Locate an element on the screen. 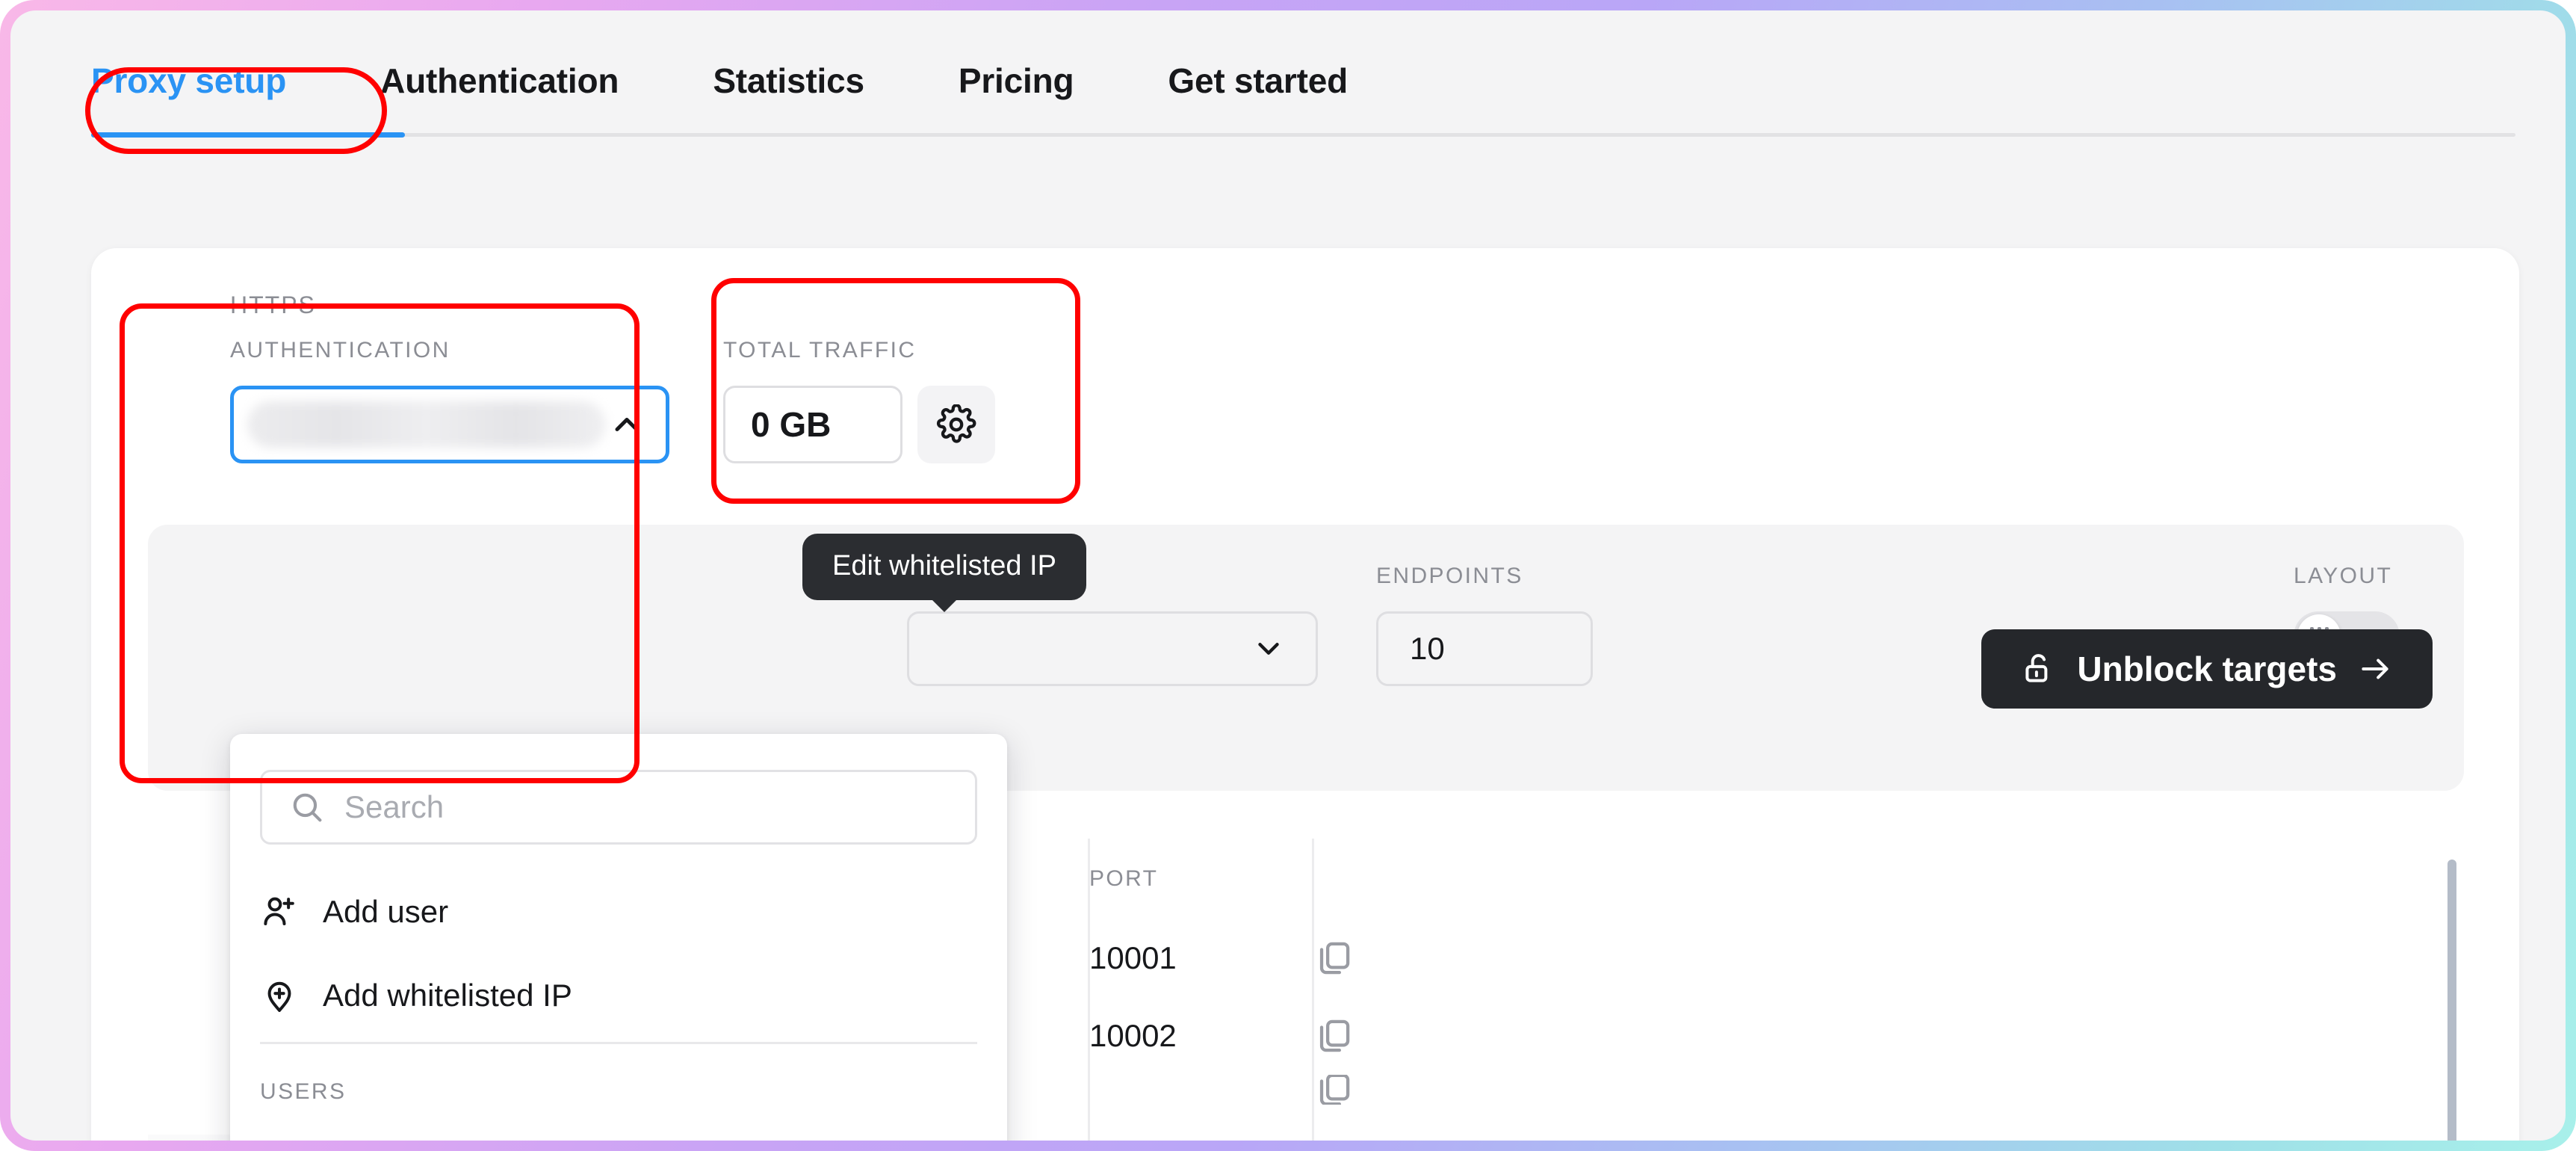  authentication-field-group: AUTHENTICATION is located at coordinates (458, 400).